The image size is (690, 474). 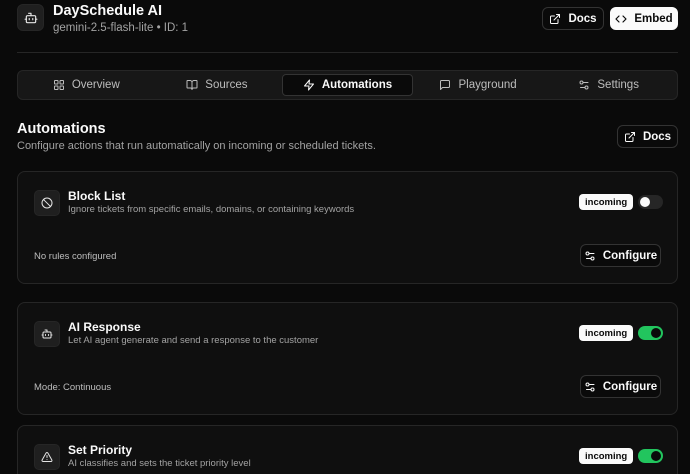 I want to click on card-footer-status: No rules configured, so click(x=75, y=256).